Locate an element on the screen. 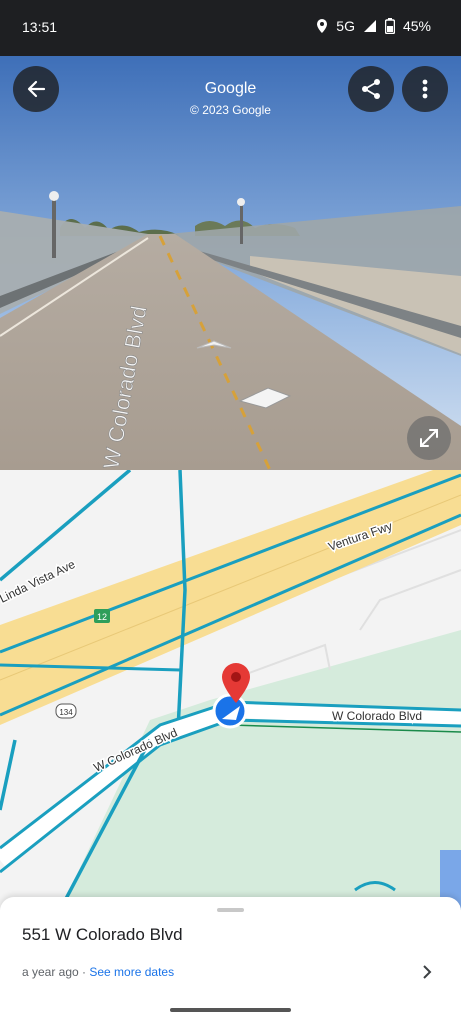 This screenshot has width=461, height=1024. more-vert-icon is located at coordinates (425, 89).